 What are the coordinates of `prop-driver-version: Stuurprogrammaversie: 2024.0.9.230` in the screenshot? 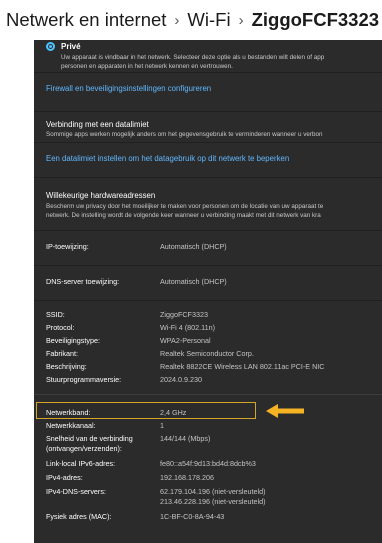 It's located at (124, 379).